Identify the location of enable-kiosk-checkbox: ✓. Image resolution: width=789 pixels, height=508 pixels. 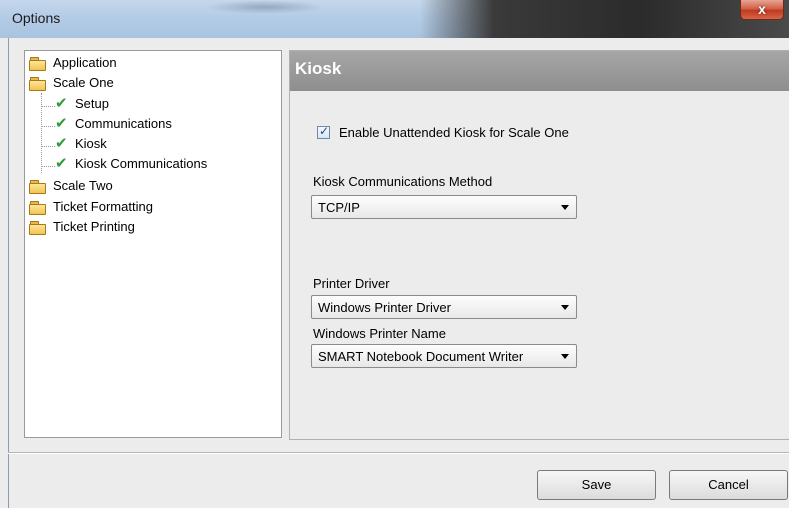
(323, 131).